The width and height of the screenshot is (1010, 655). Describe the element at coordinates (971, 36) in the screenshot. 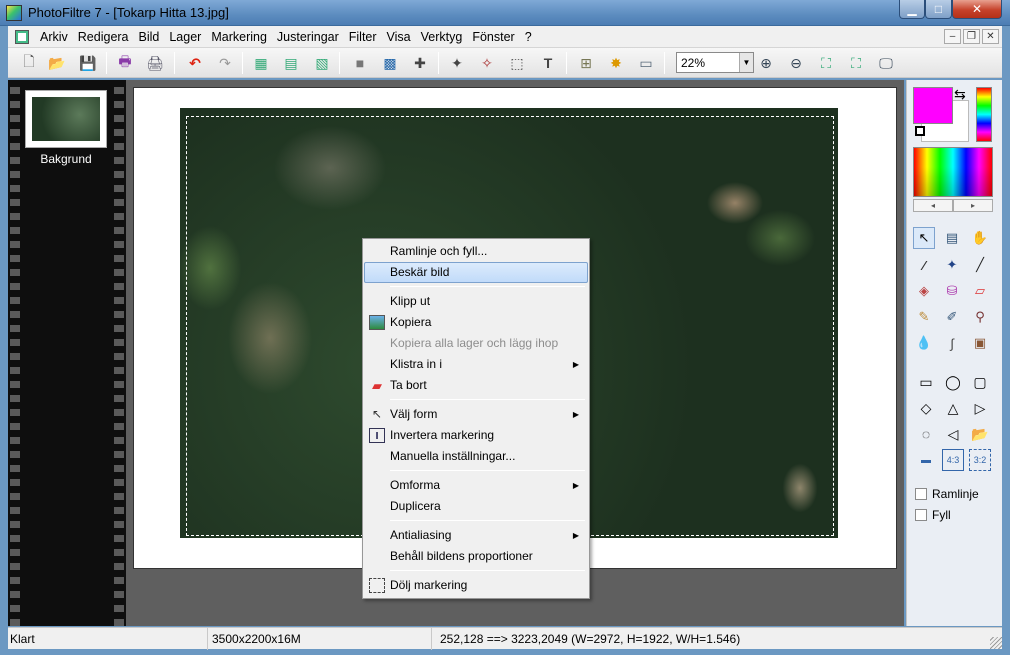

I see `document-restore-button: ❐` at that location.